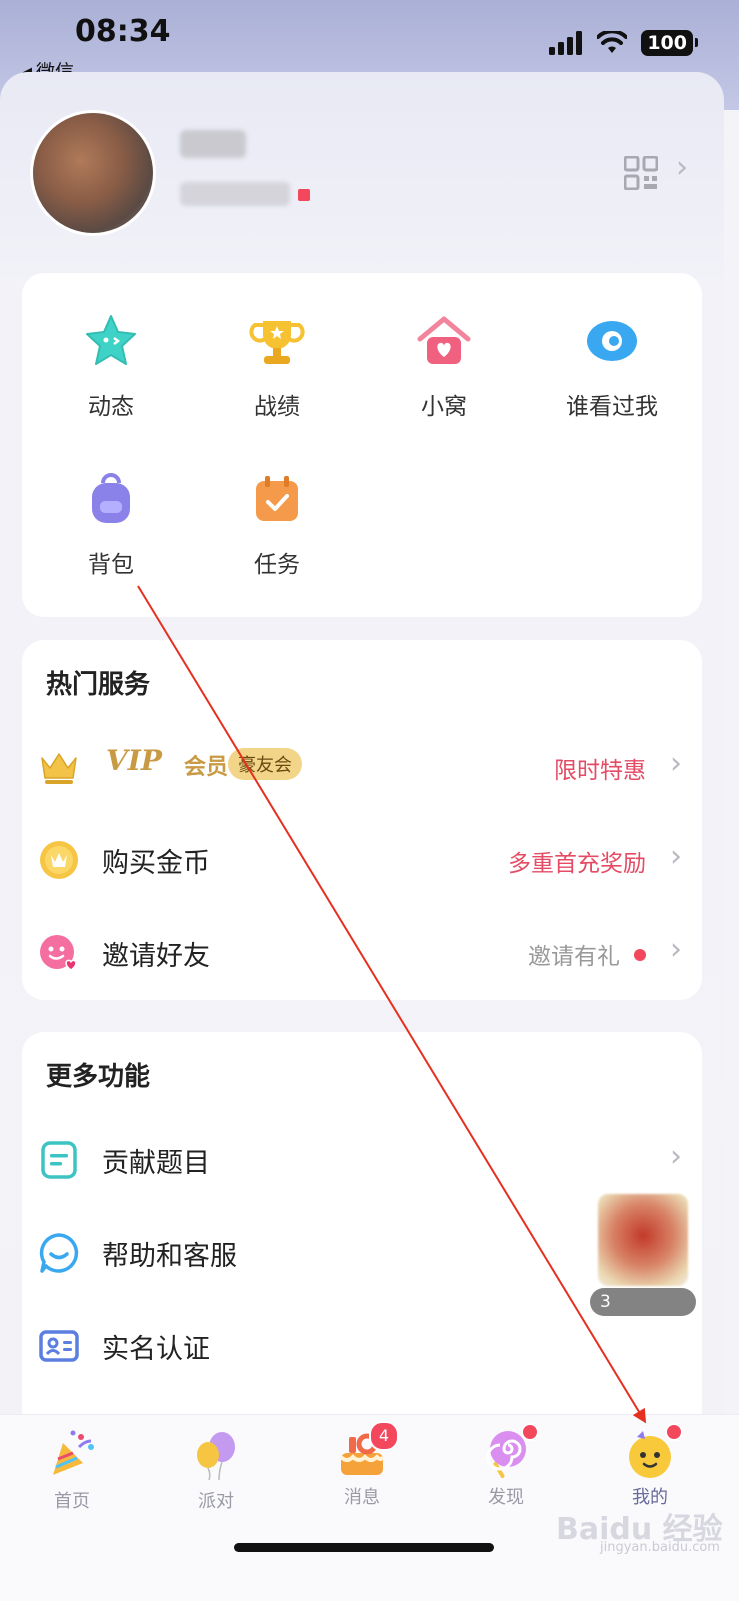 The height and width of the screenshot is (1601, 739). I want to click on grid-label: 谁看过我, so click(612, 407).